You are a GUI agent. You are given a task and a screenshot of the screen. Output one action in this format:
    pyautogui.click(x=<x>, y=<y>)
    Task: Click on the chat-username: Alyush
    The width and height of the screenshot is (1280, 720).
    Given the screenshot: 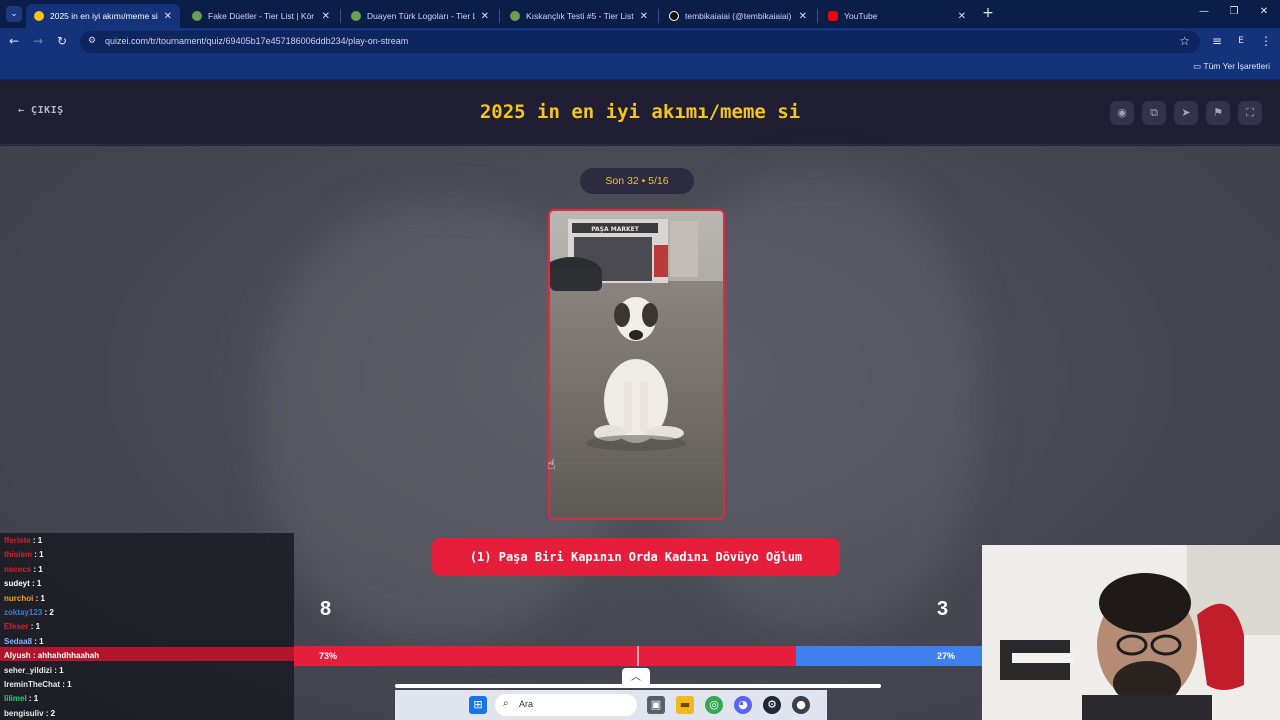 What is the action you would take?
    pyautogui.click(x=17, y=656)
    